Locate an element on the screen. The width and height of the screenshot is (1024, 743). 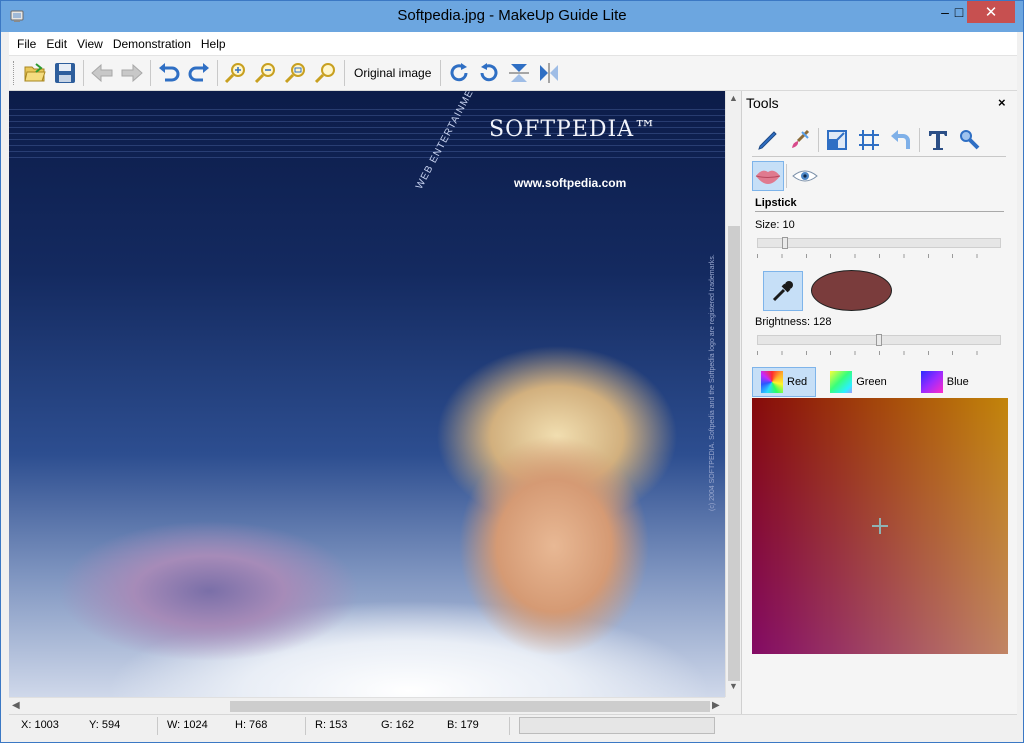
undo-icon is located at coordinates (169, 72).